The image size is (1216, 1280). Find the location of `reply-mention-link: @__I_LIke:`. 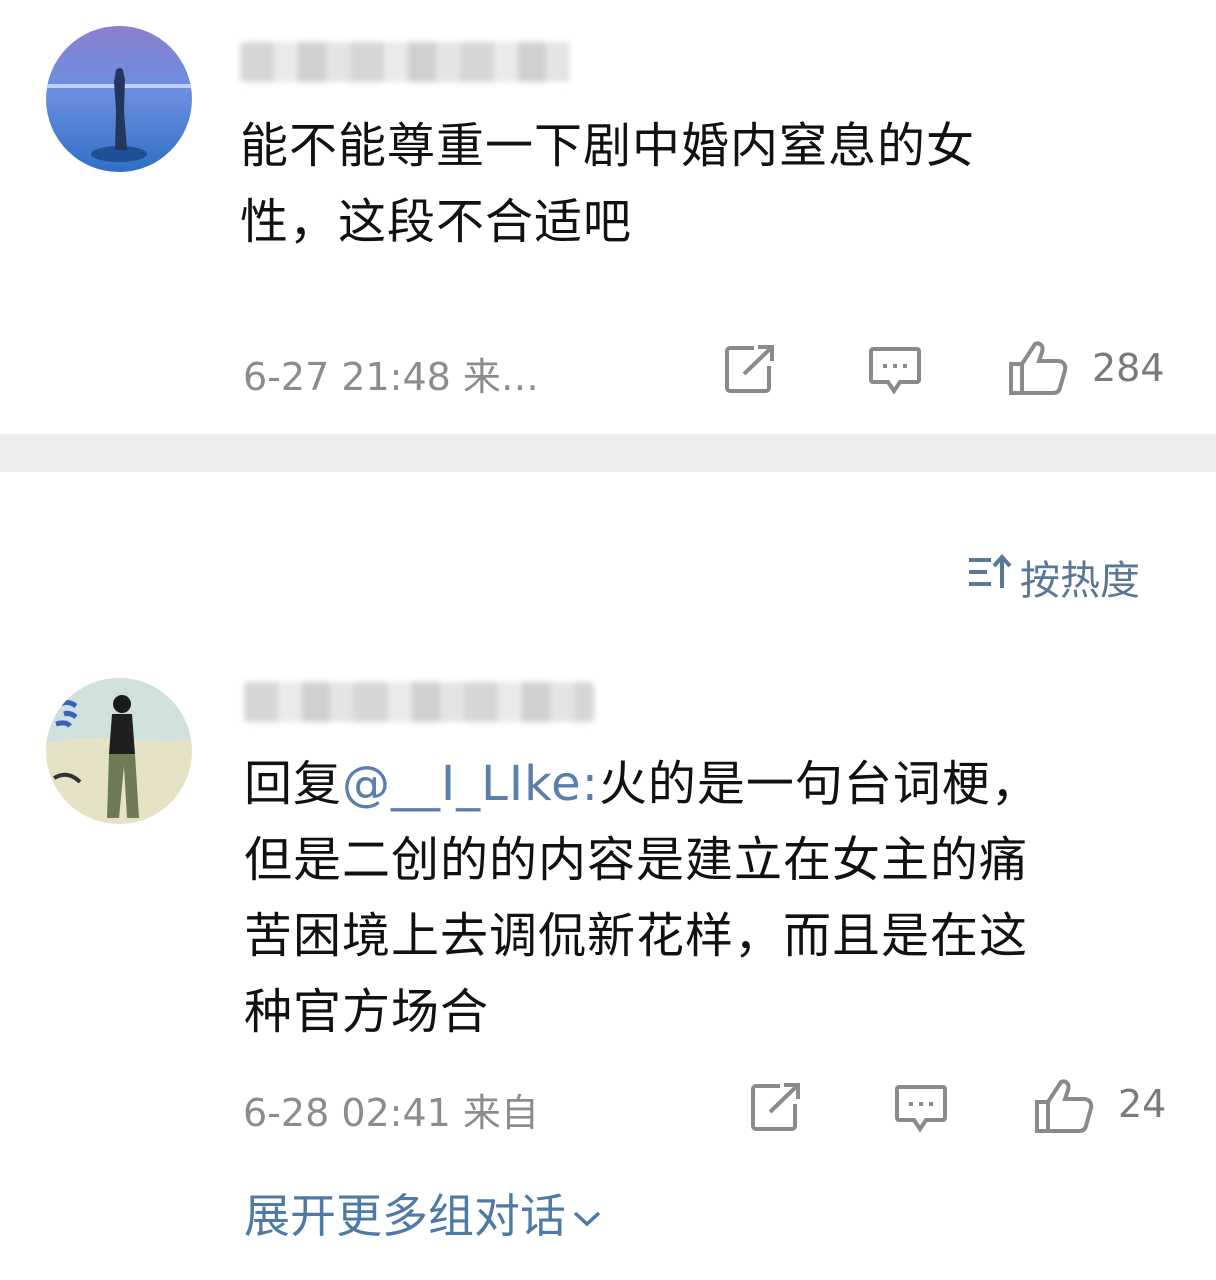

reply-mention-link: @__I_LIke: is located at coordinates (470, 784).